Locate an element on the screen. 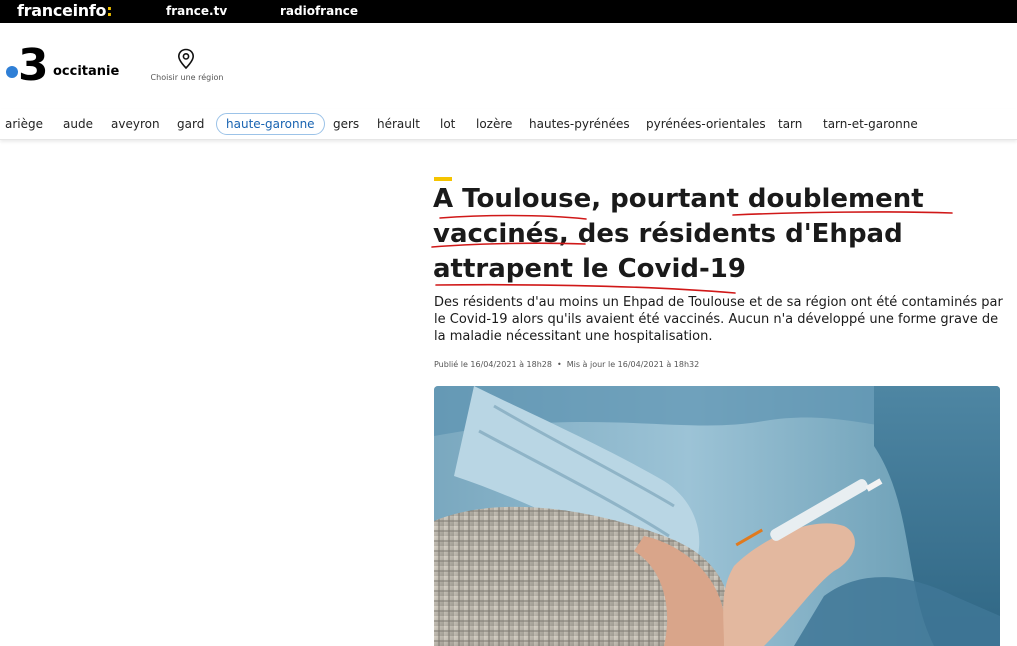  dept-gard: gard is located at coordinates (190, 124).